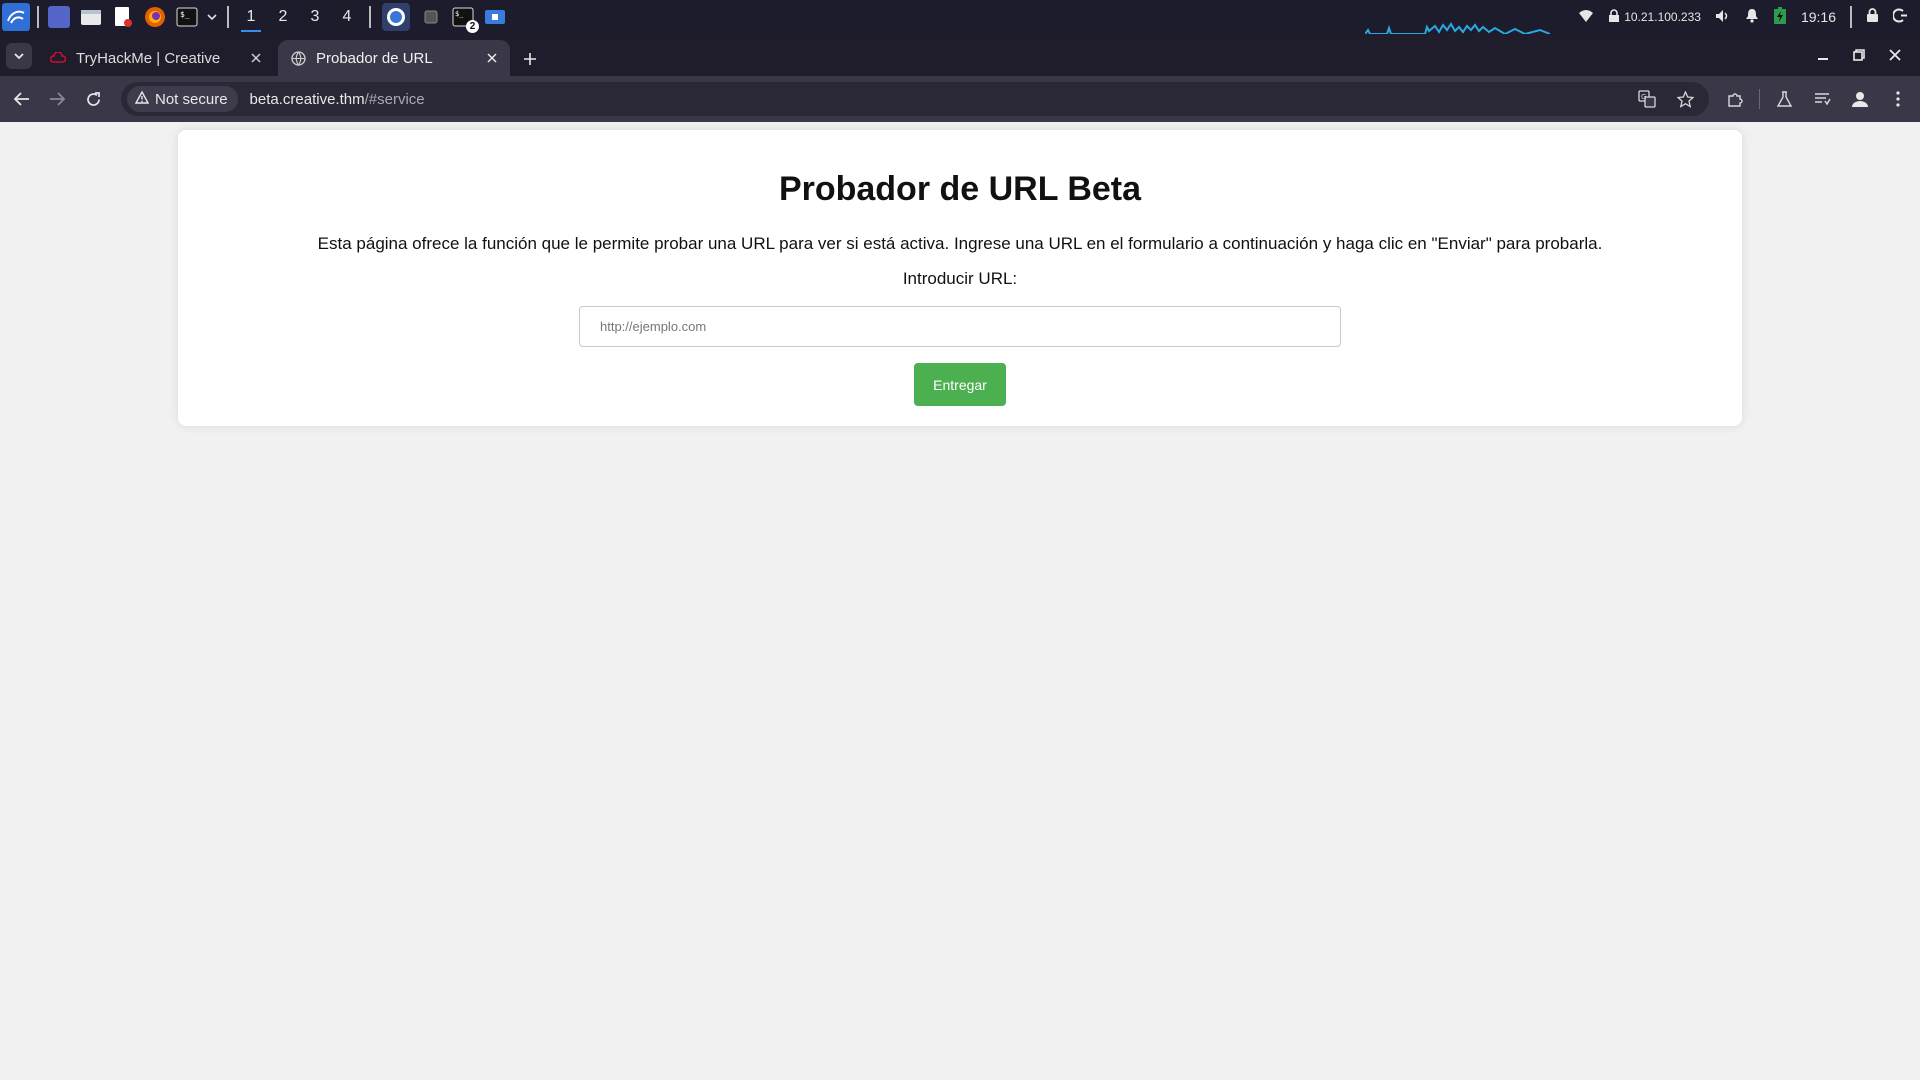 This screenshot has width=1920, height=1080. What do you see at coordinates (123, 17) in the screenshot?
I see `text-editor-icon` at bounding box center [123, 17].